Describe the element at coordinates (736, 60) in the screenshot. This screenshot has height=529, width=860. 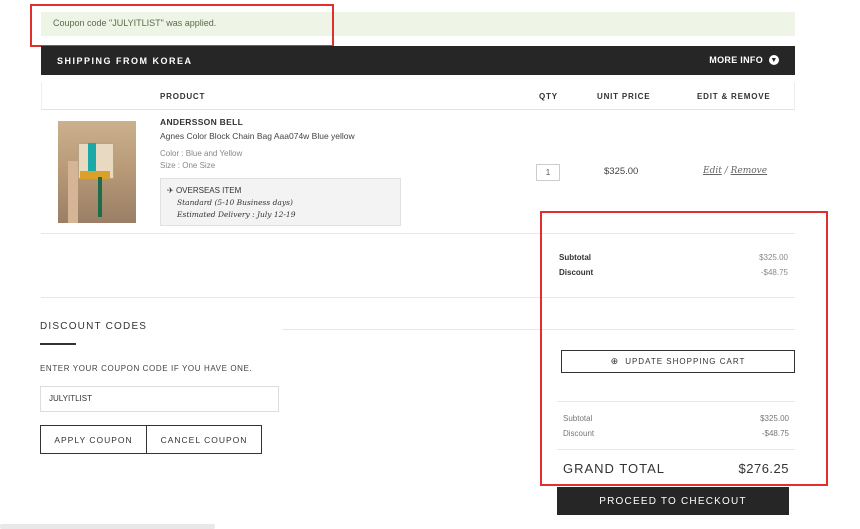
I see `more-info-label: MORE INFO` at that location.